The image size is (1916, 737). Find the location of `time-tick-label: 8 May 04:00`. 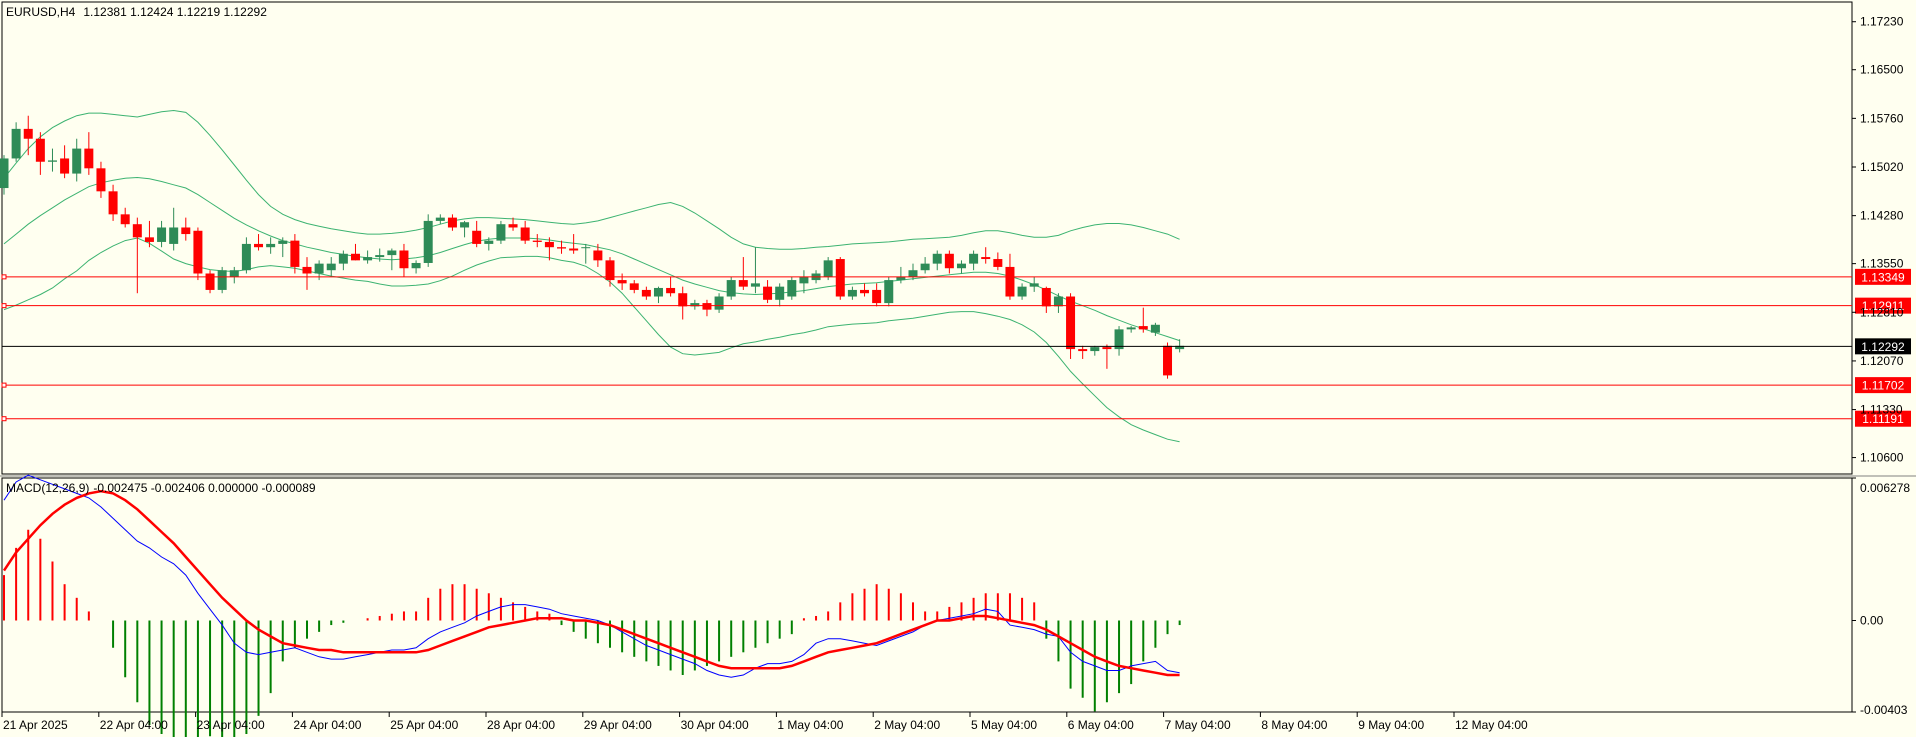

time-tick-label: 8 May 04:00 is located at coordinates (1294, 725).